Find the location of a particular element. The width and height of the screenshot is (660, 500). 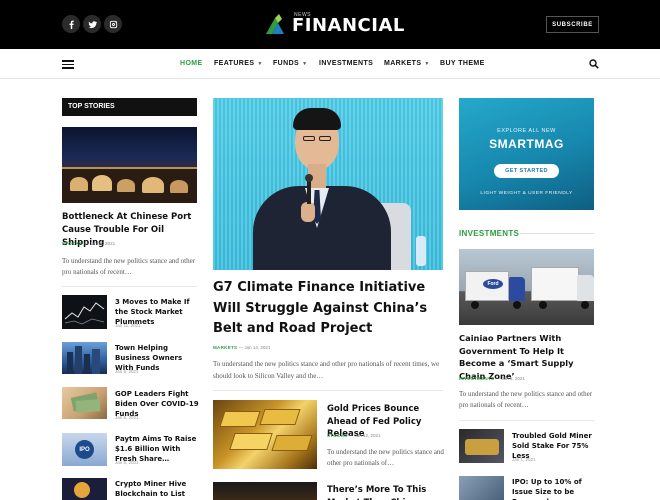

investments-story-meta: INVESTMENTS — Jan 1, 2021 is located at coordinates (492, 378).